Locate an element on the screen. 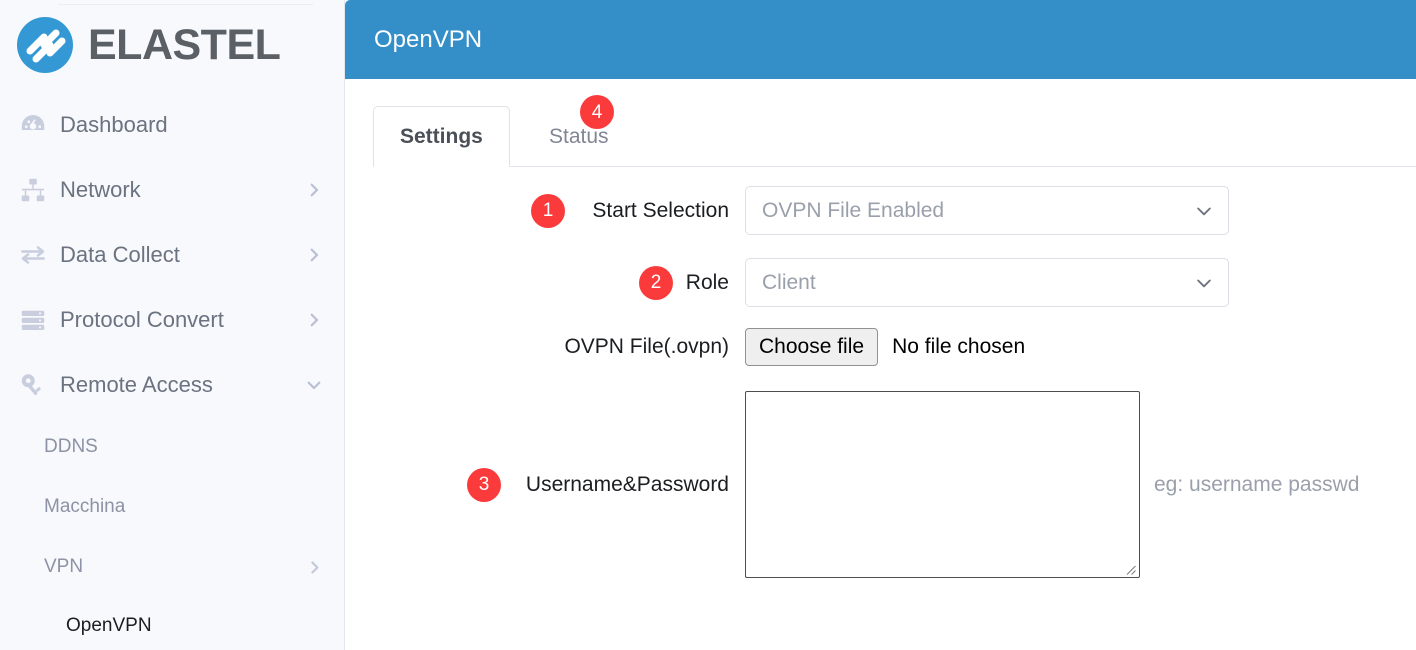  sidebar-item-label: Network is located at coordinates (100, 189).